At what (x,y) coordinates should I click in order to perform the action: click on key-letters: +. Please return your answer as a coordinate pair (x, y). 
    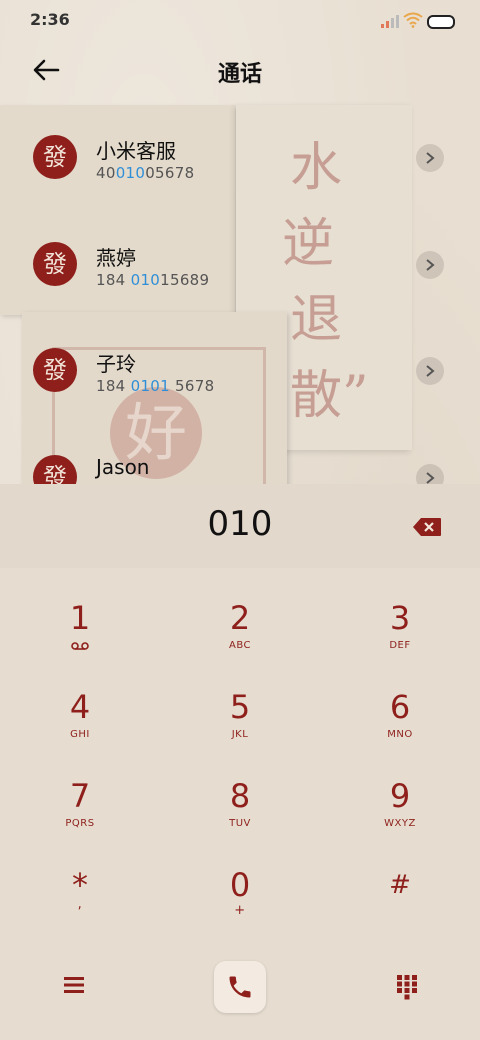
    Looking at the image, I should click on (240, 910).